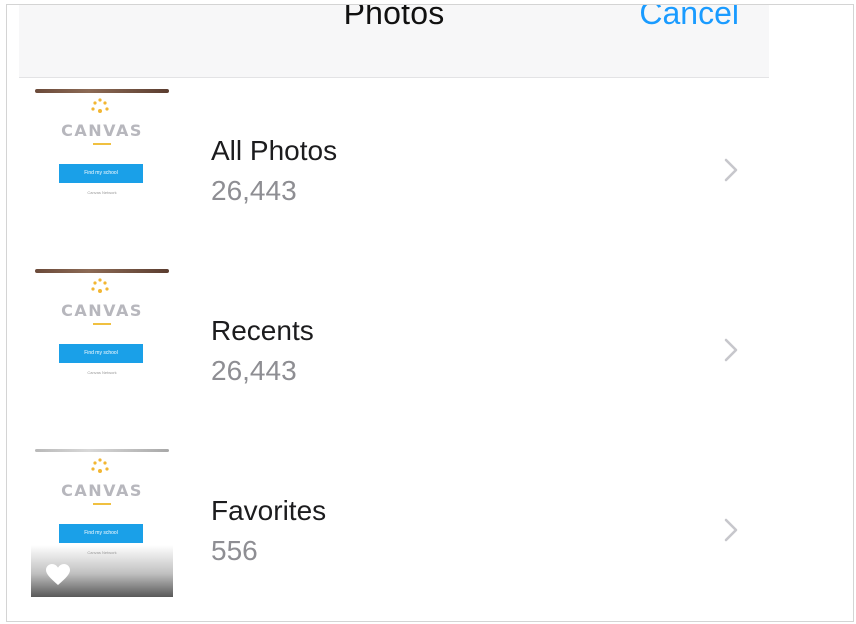  Describe the element at coordinates (262, 330) in the screenshot. I see `album-title: Recents` at that location.